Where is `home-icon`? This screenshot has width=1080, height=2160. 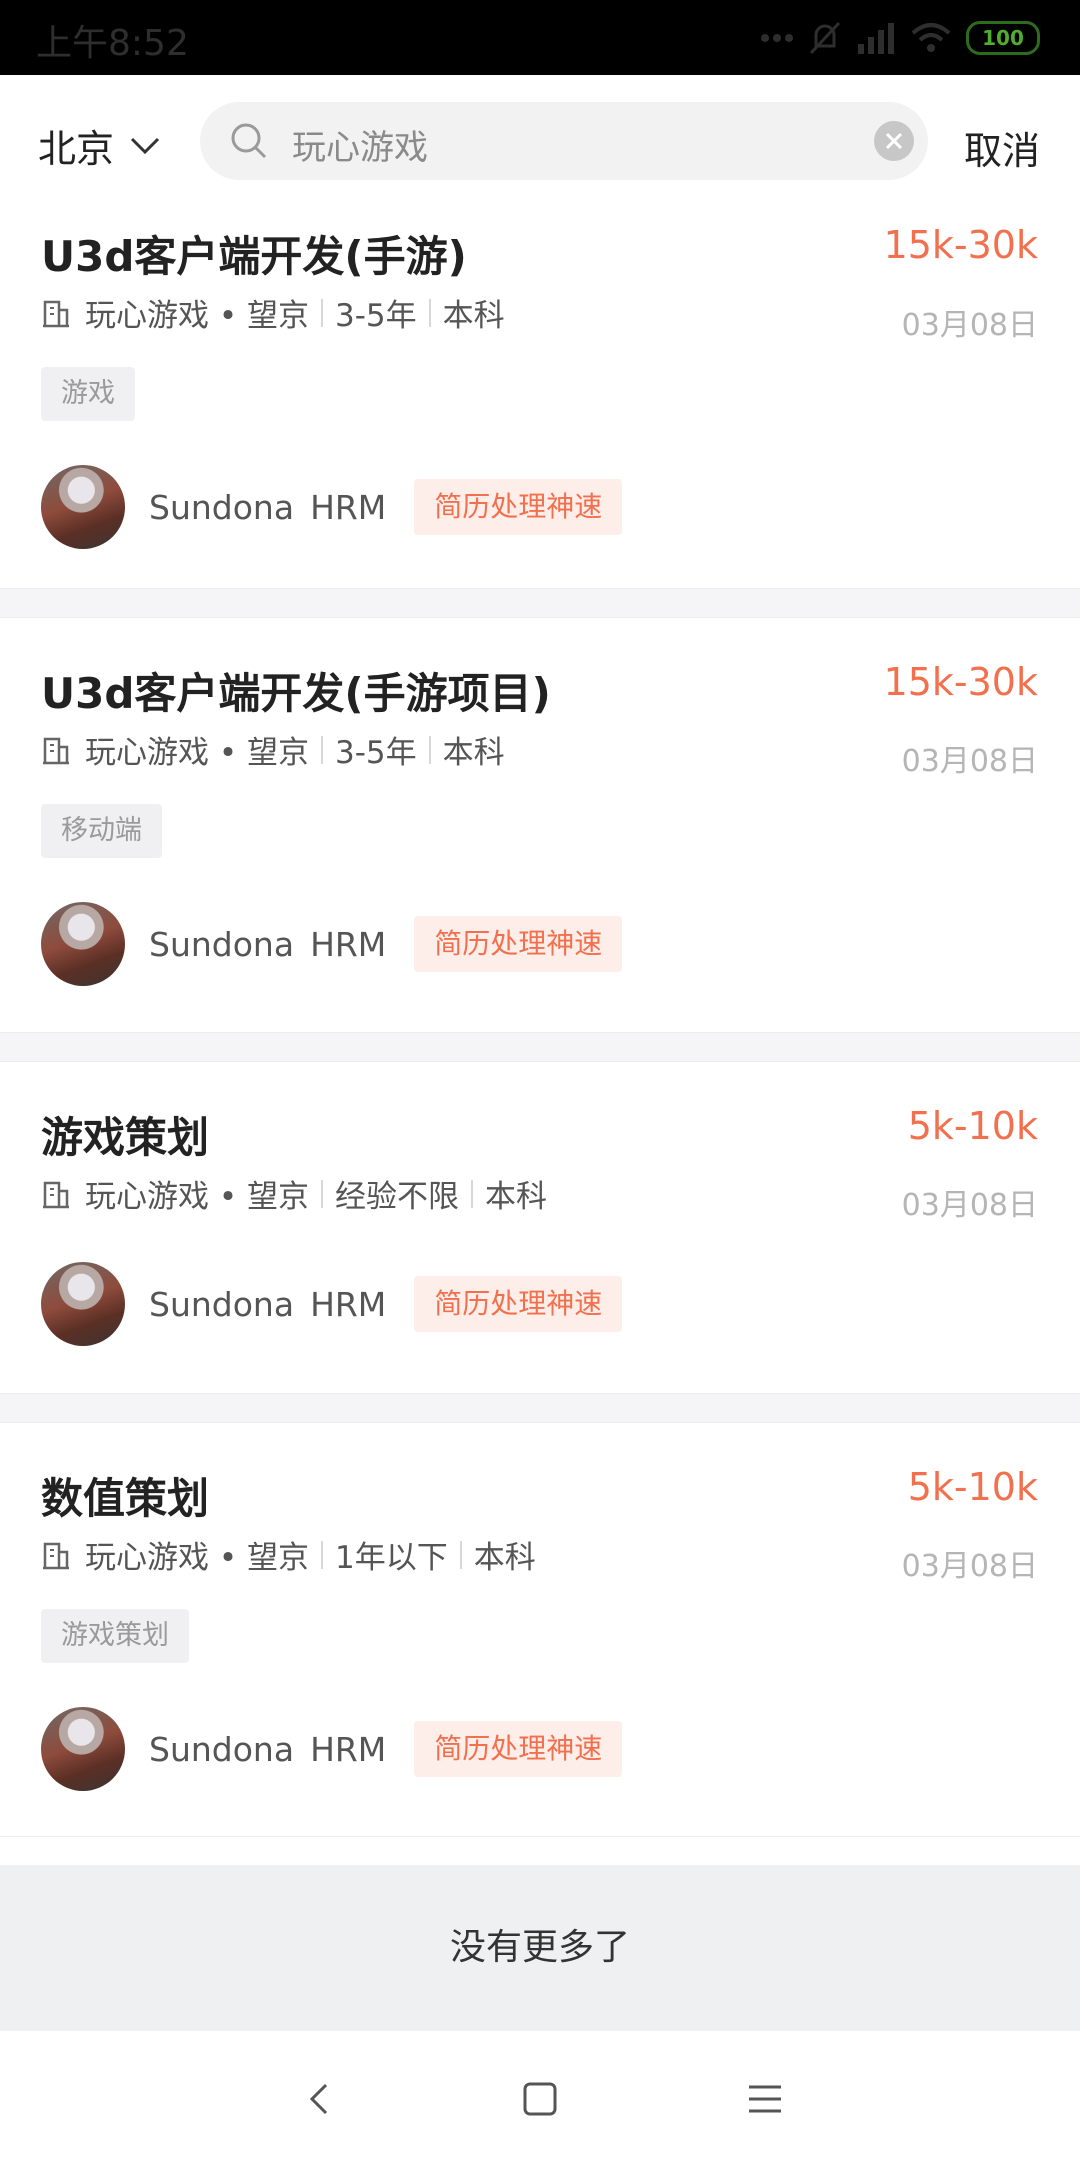 home-icon is located at coordinates (540, 2099).